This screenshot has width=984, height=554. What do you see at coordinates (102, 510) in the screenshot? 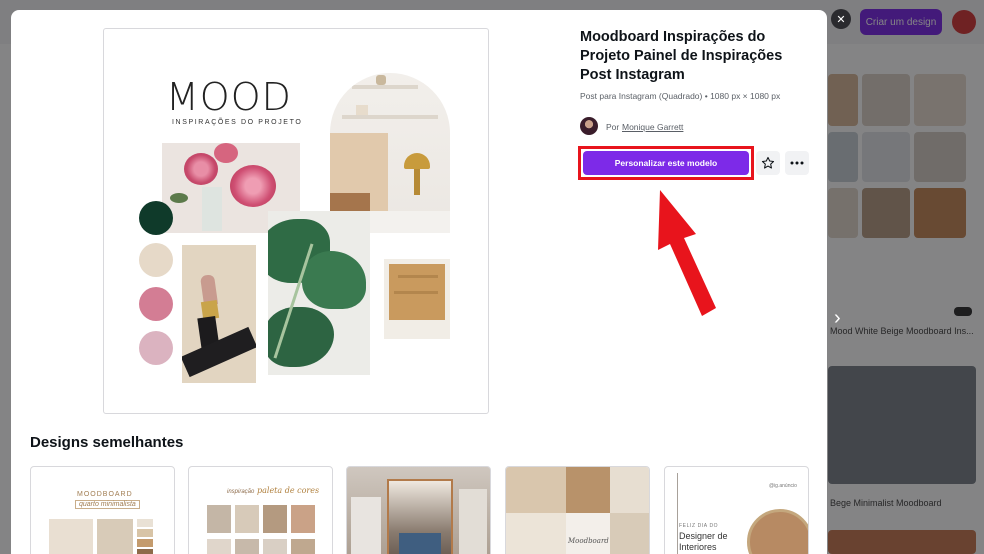
I see `similar-design-card: MOODBOARD quarto minimalista` at bounding box center [102, 510].